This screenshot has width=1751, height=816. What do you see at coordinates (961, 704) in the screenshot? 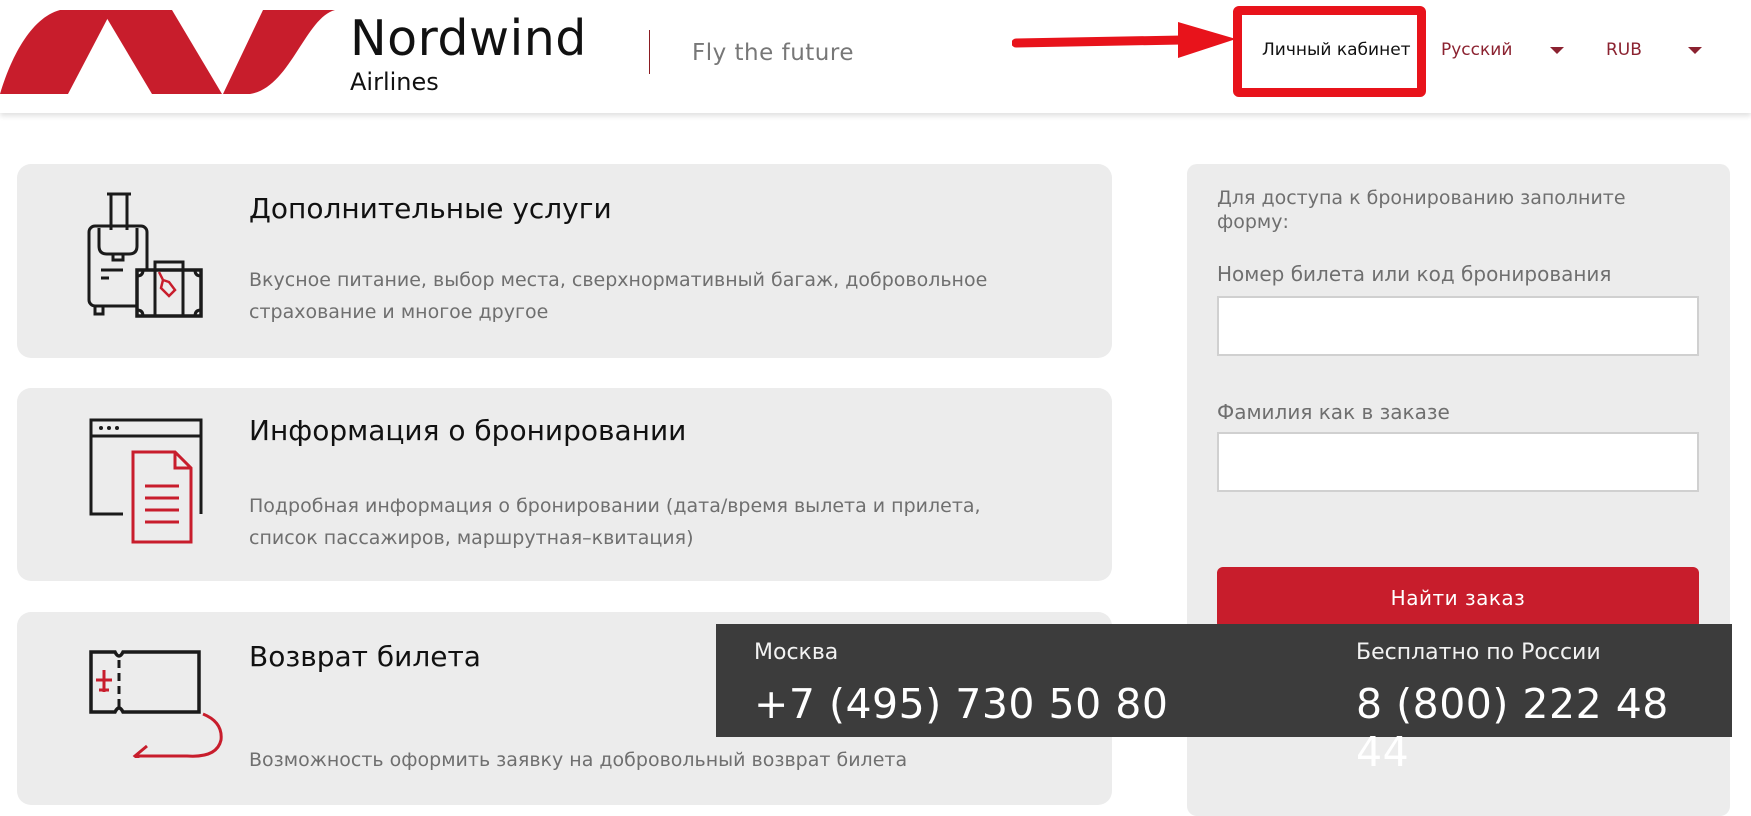
I see `contact-phone-moscow: +7 (495) 730 50 80` at bounding box center [961, 704].